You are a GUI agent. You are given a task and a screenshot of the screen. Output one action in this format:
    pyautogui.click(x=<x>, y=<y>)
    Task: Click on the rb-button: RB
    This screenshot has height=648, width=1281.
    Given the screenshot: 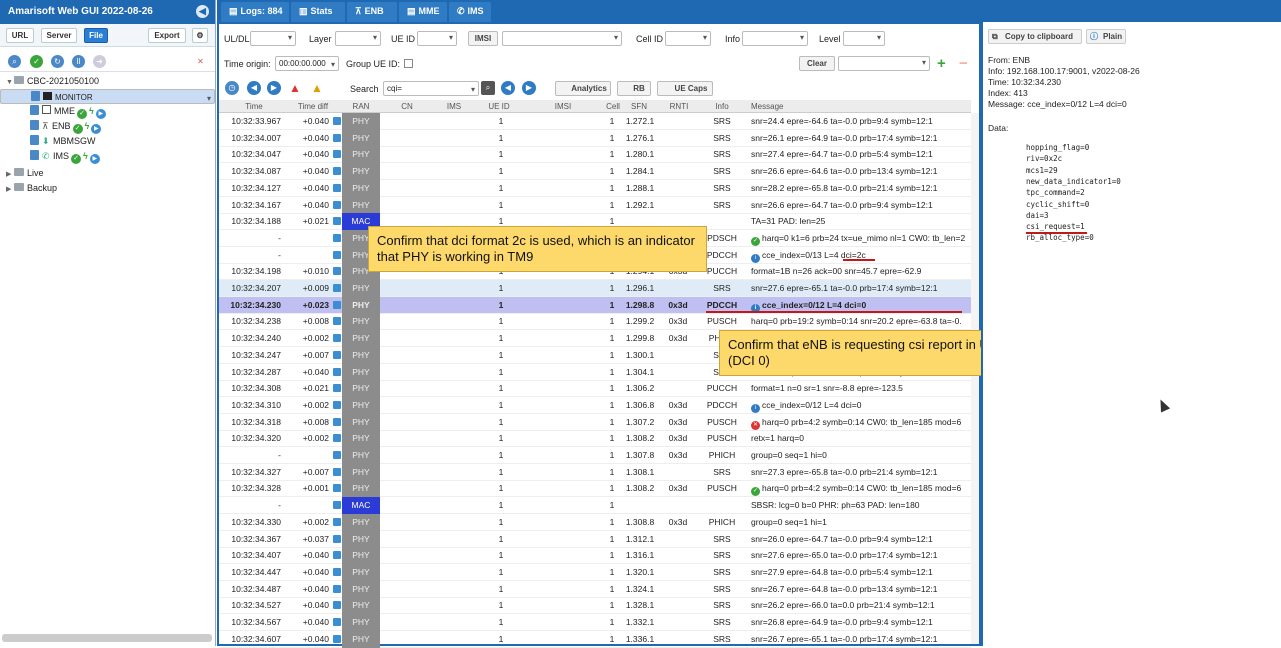 What is the action you would take?
    pyautogui.click(x=634, y=88)
    